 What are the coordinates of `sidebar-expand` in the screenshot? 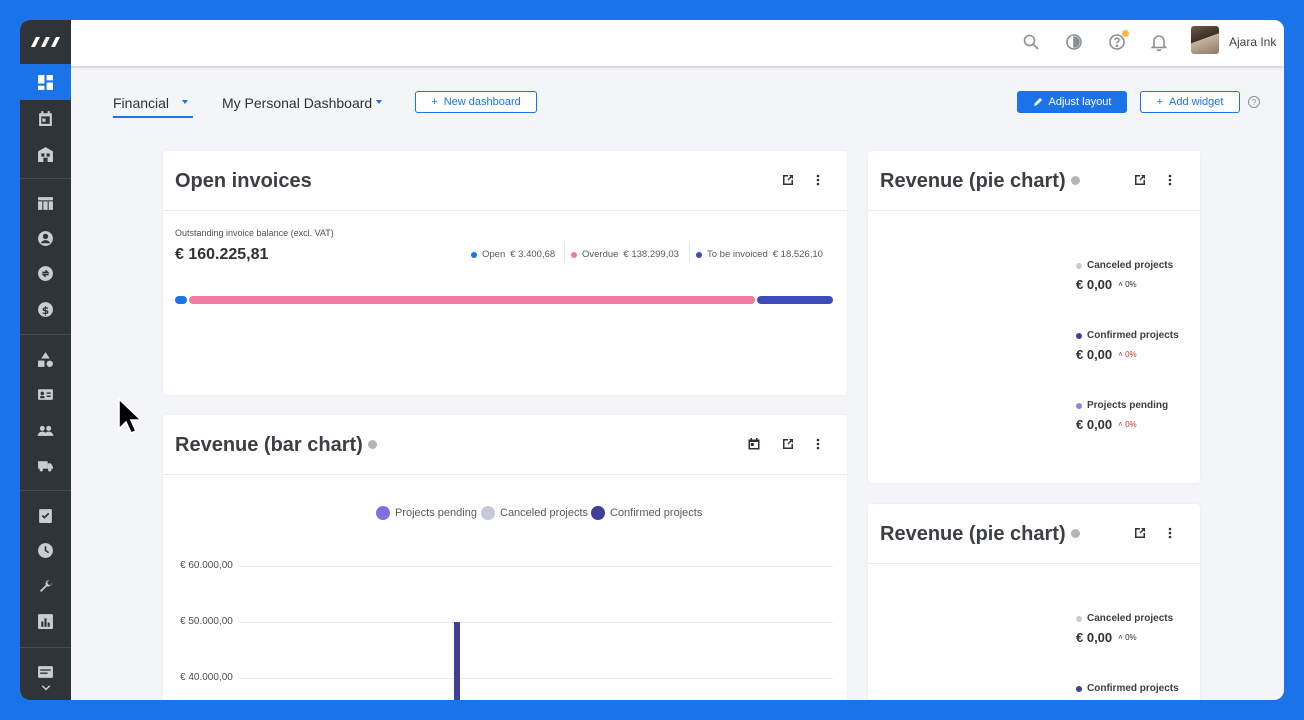 It's located at (45, 688).